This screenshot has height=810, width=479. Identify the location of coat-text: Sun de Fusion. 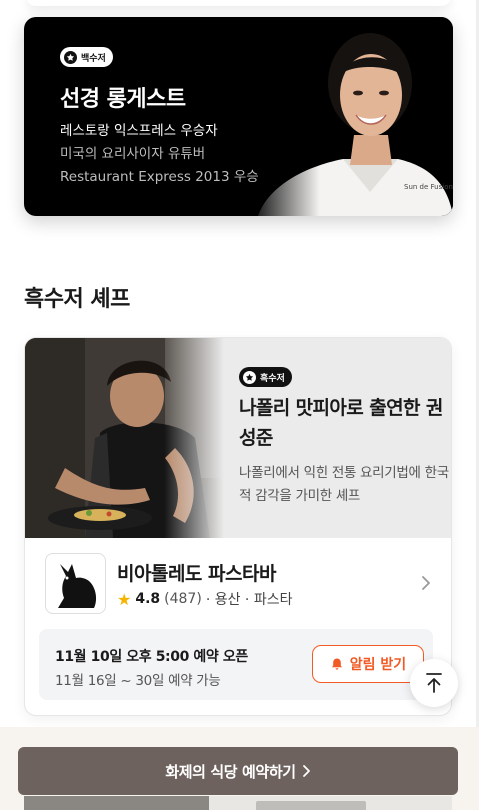
(428, 187).